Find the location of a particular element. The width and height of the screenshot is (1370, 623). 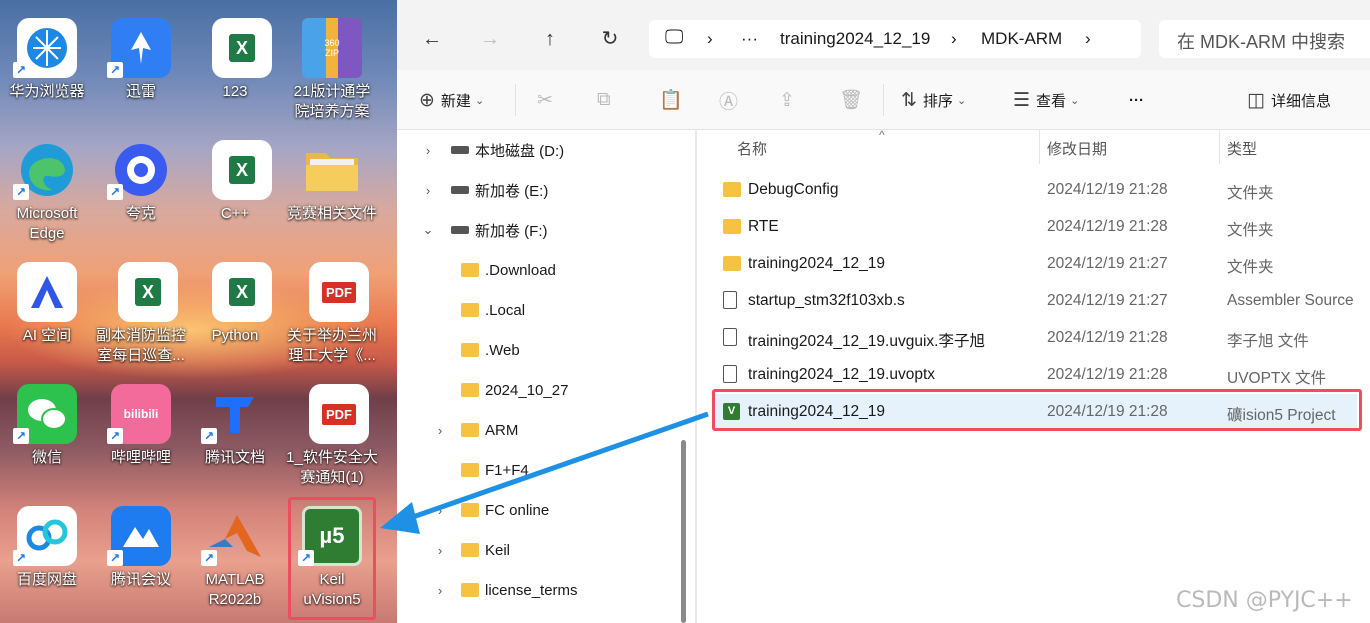

annotation-arrow is located at coordinates (544, 472).